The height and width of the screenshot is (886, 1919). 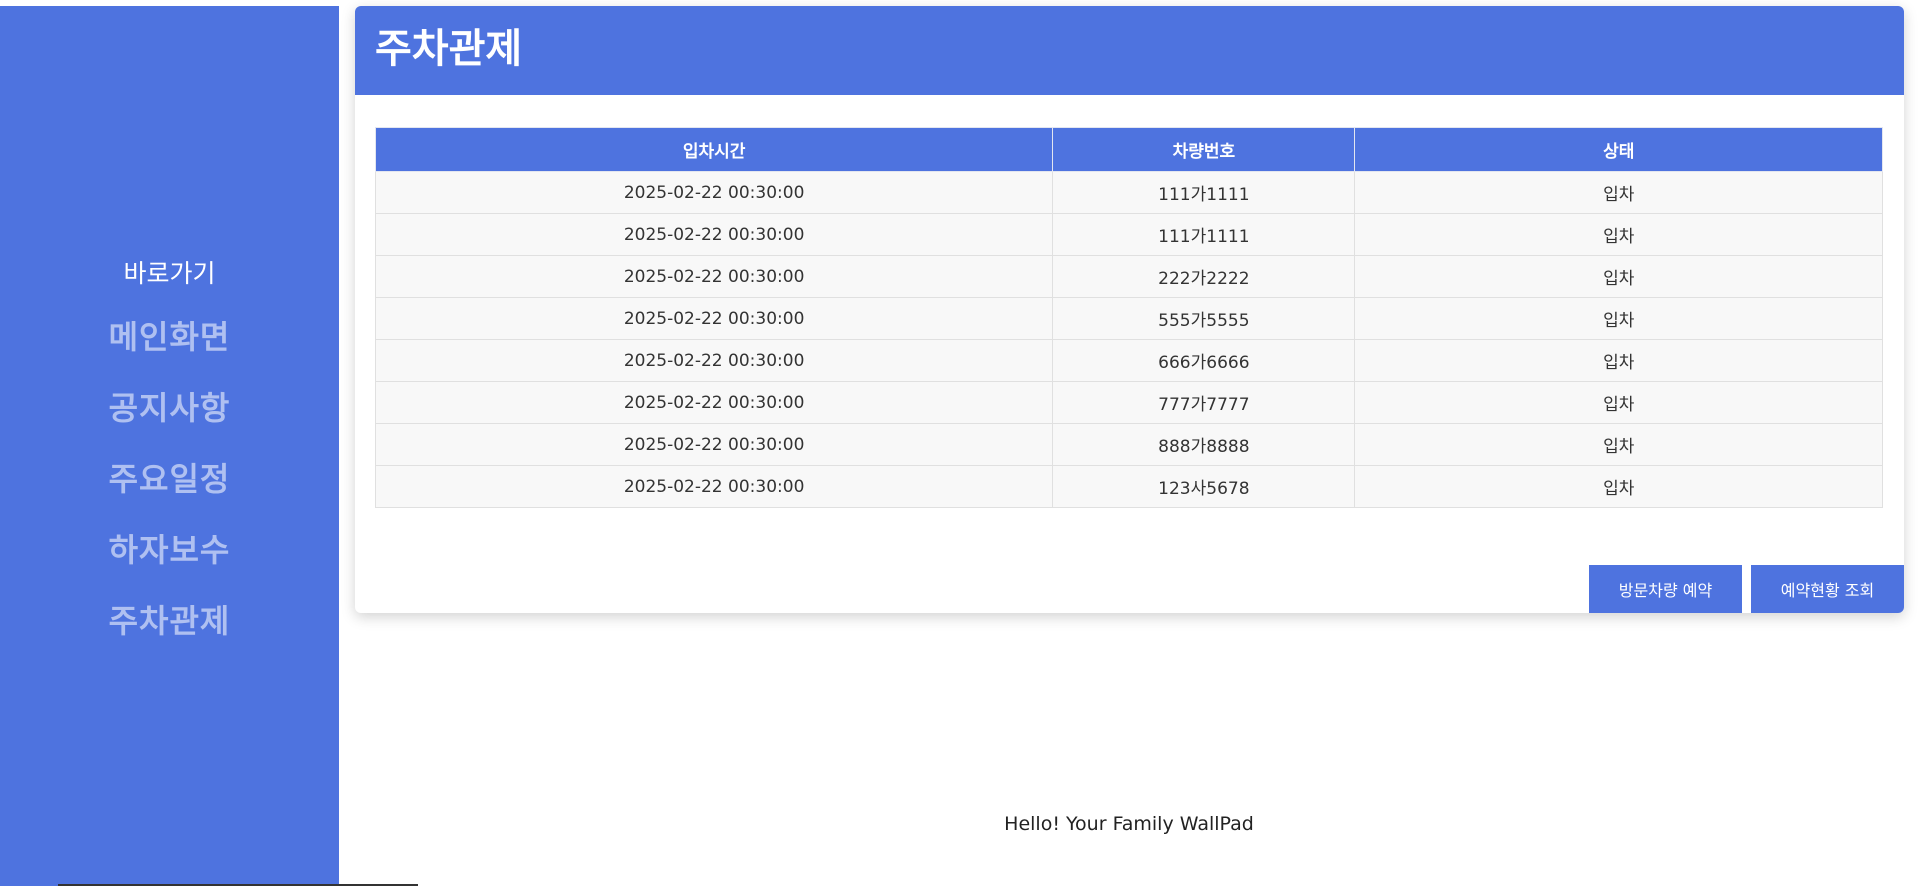 What do you see at coordinates (449, 49) in the screenshot?
I see `page-title: 주차관제` at bounding box center [449, 49].